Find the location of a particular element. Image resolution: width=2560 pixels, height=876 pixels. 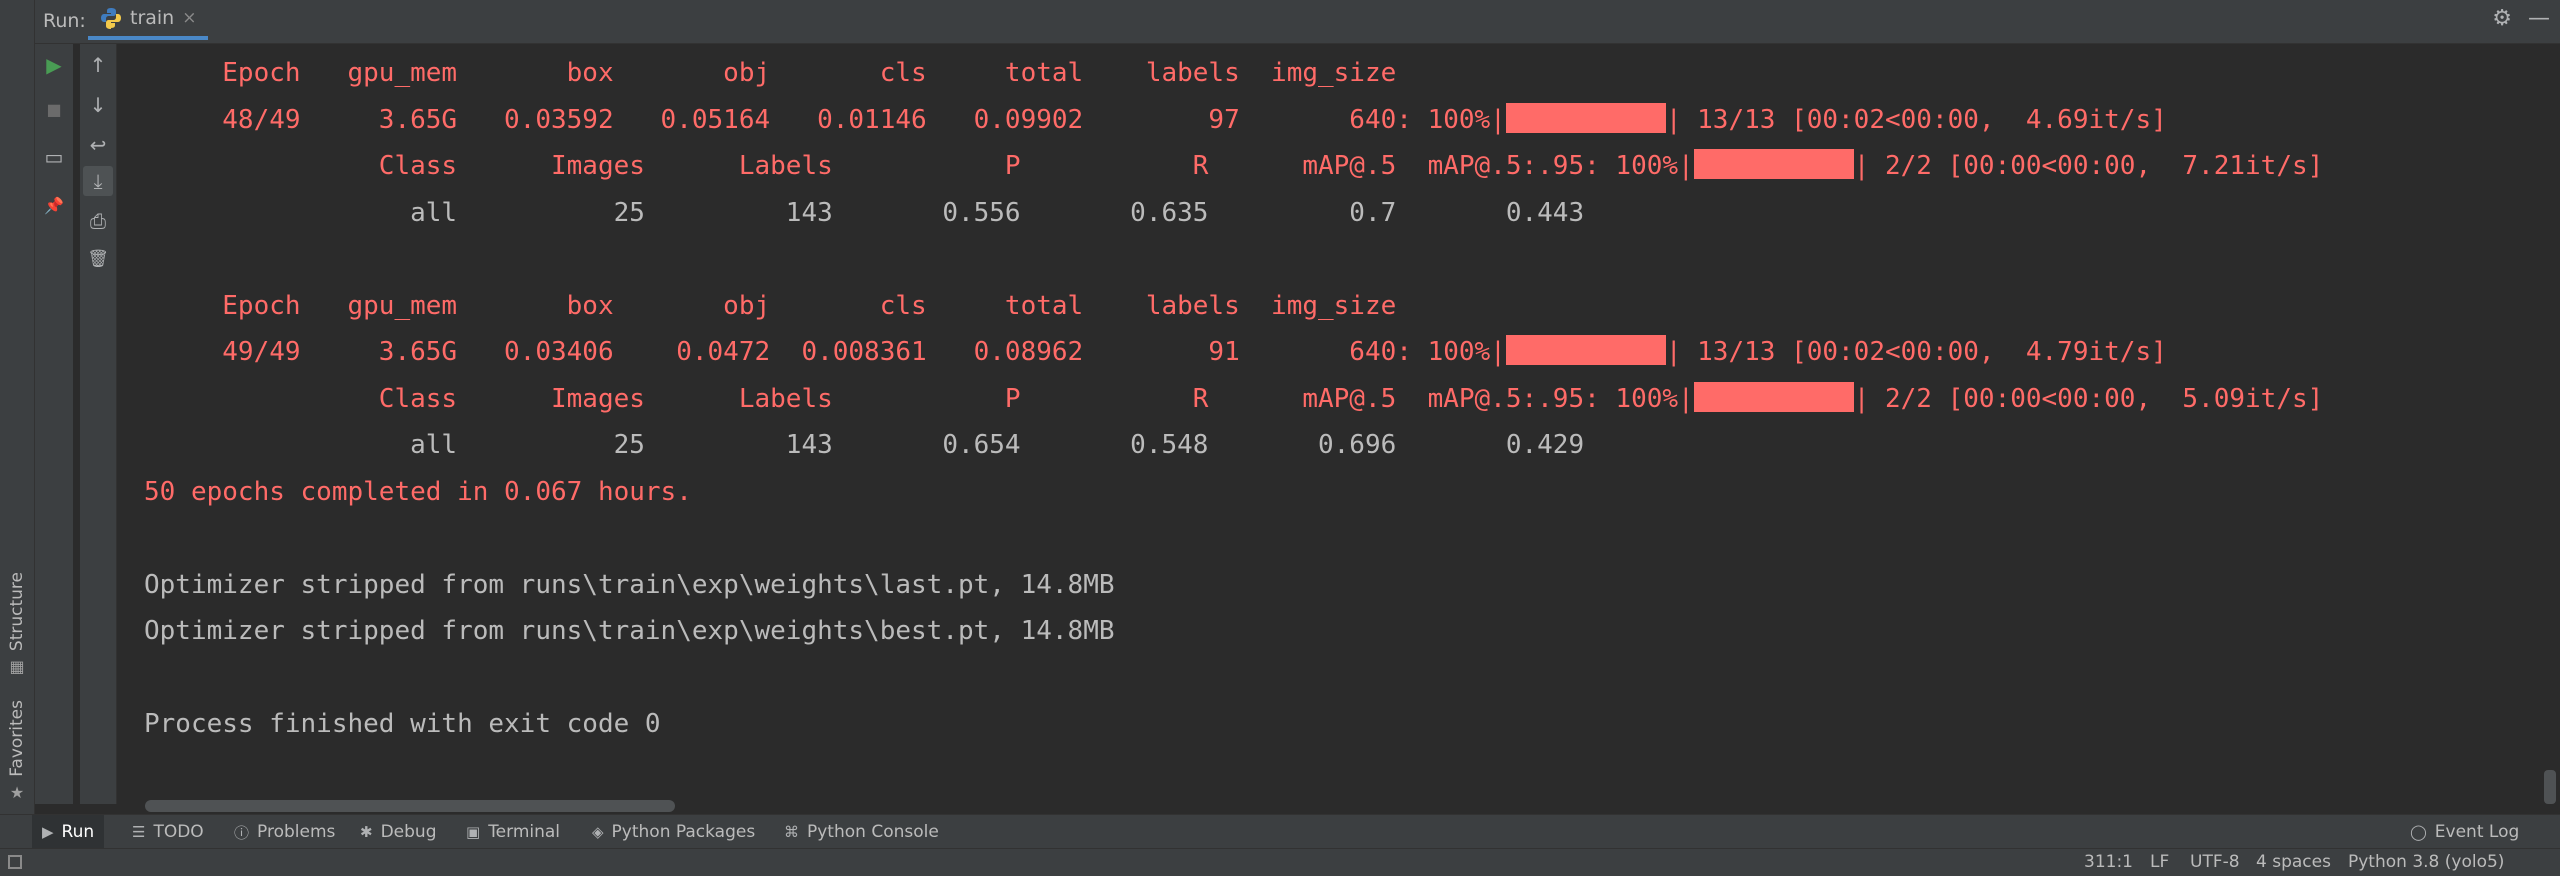

console-line-text: Process finished with exit code 0 is located at coordinates (402, 724).